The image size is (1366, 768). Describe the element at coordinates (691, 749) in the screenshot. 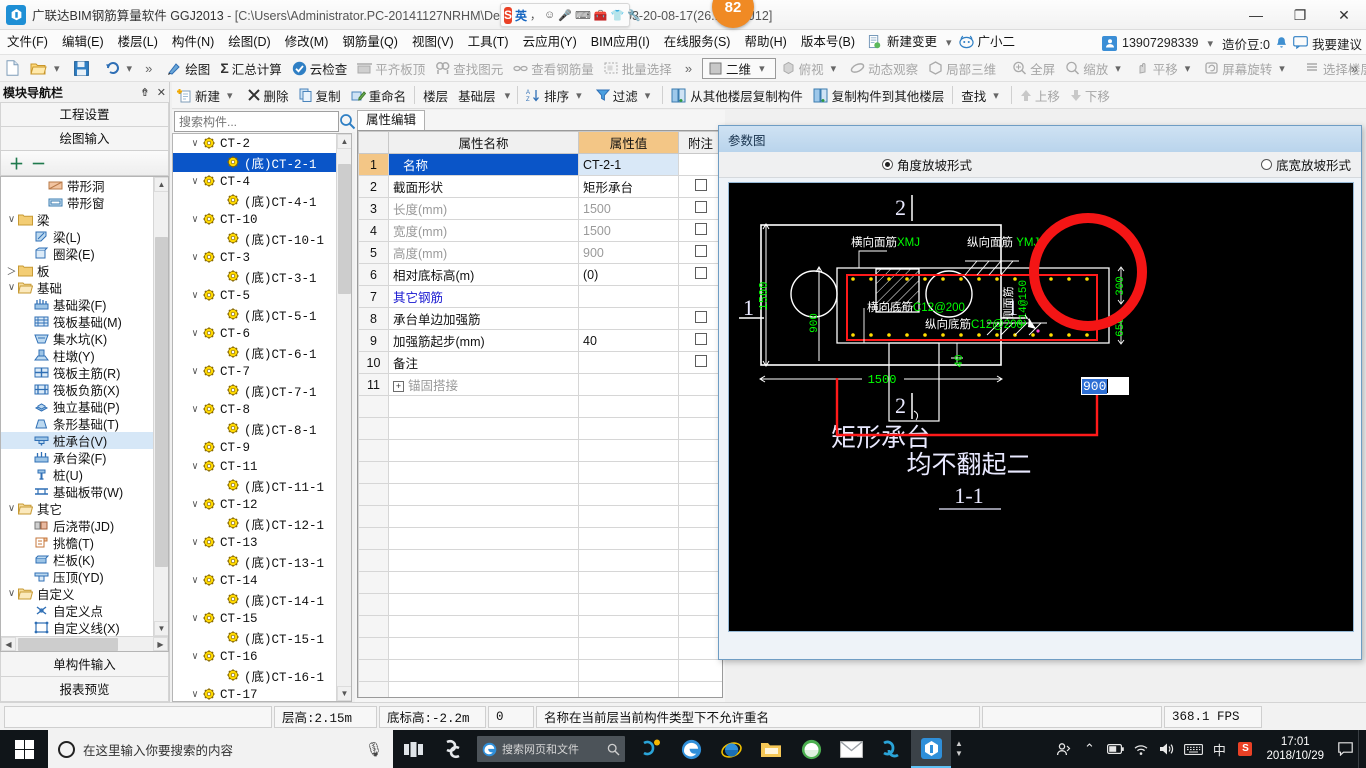

I see `taskbar-app-edge` at that location.